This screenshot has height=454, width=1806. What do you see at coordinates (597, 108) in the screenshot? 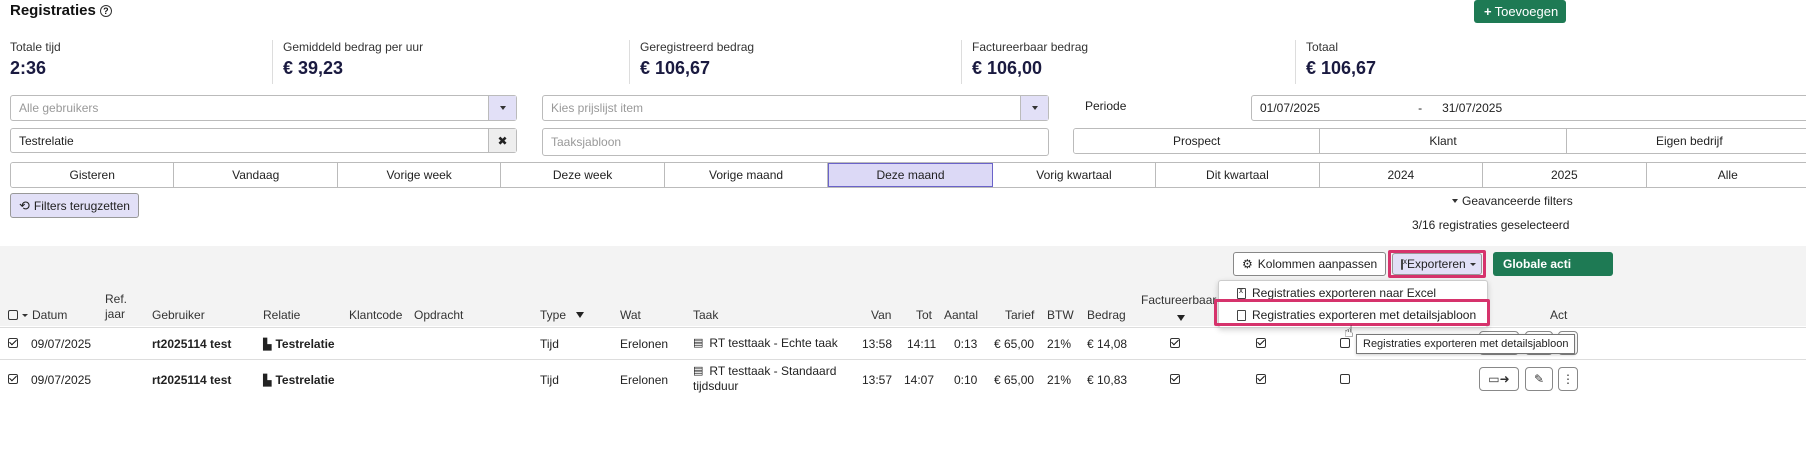
I see `pricelist-select-placeholder: Kies prijslijst item` at bounding box center [597, 108].